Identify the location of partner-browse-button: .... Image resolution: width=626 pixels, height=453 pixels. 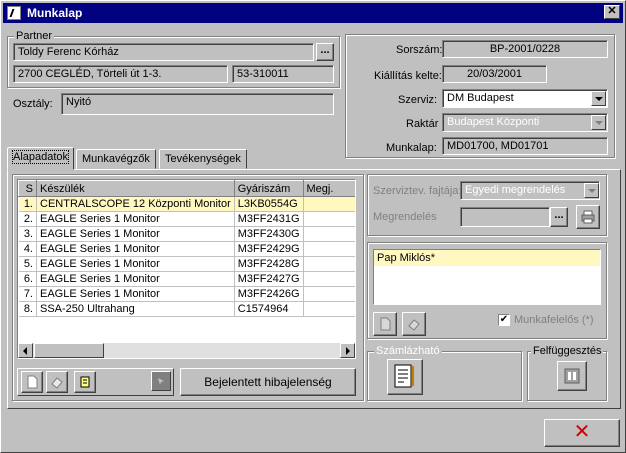
(325, 52).